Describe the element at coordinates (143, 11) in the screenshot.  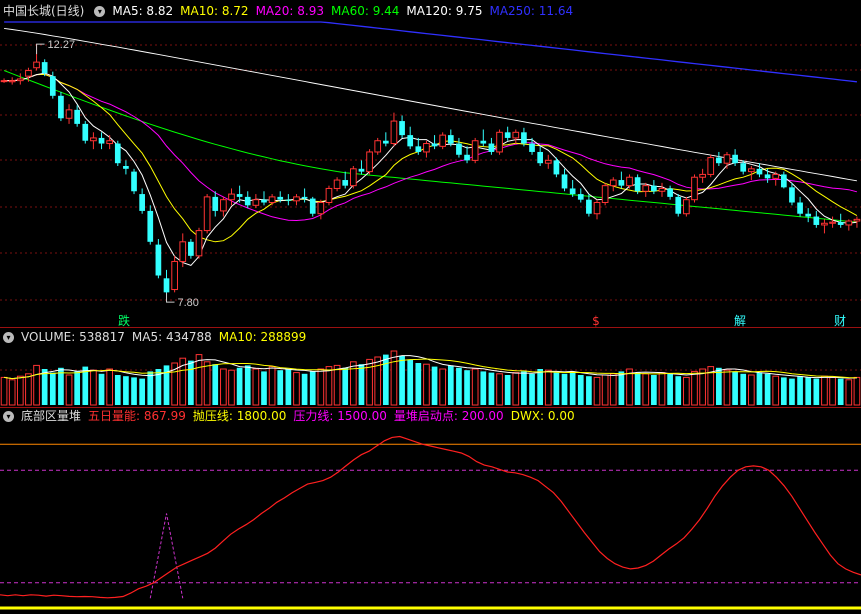
I see `ma5-label: MA5: 8.82` at that location.